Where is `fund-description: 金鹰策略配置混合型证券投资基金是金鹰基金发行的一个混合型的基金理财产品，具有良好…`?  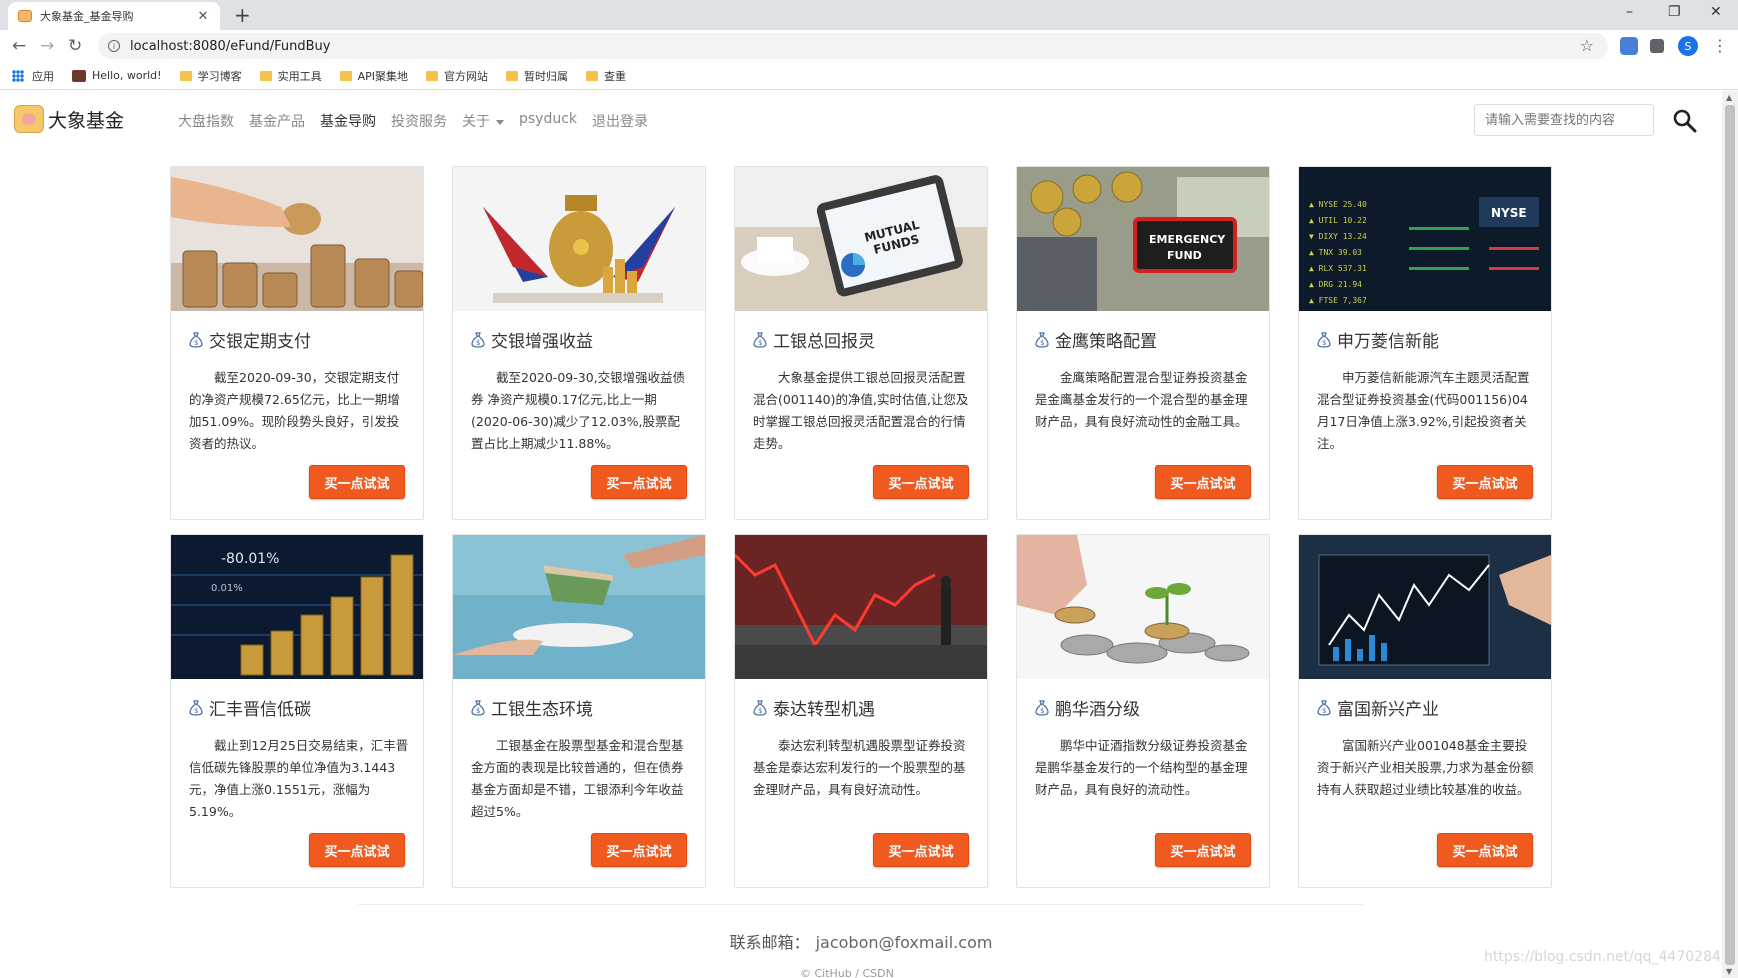
fund-description: 金鹰策略配置混合型证券投资基金是金鹰基金发行的一个混合型的基金理财产品，具有良好… is located at coordinates (1141, 399).